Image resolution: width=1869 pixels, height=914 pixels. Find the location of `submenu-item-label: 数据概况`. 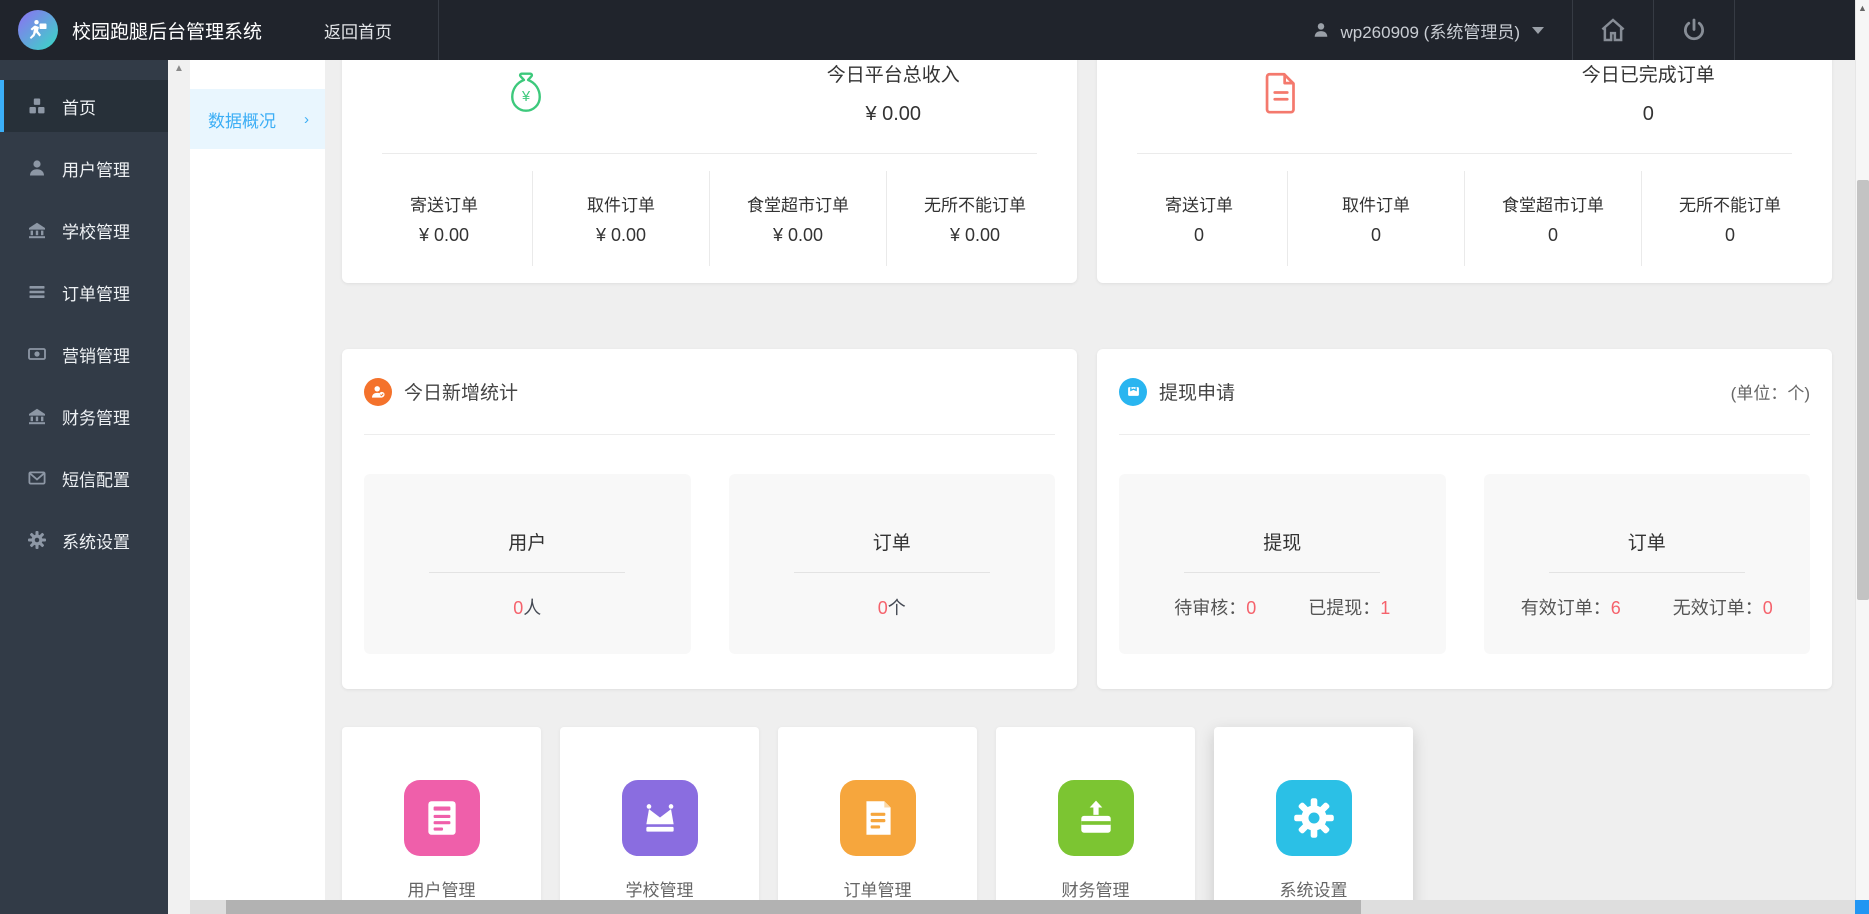

submenu-item-label: 数据概况 is located at coordinates (242, 121).